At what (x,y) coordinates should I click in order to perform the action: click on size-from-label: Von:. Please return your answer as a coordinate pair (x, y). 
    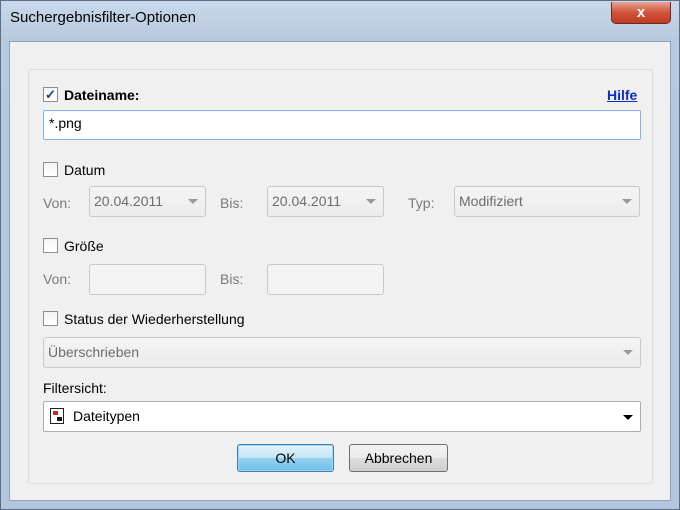
    Looking at the image, I should click on (57, 279).